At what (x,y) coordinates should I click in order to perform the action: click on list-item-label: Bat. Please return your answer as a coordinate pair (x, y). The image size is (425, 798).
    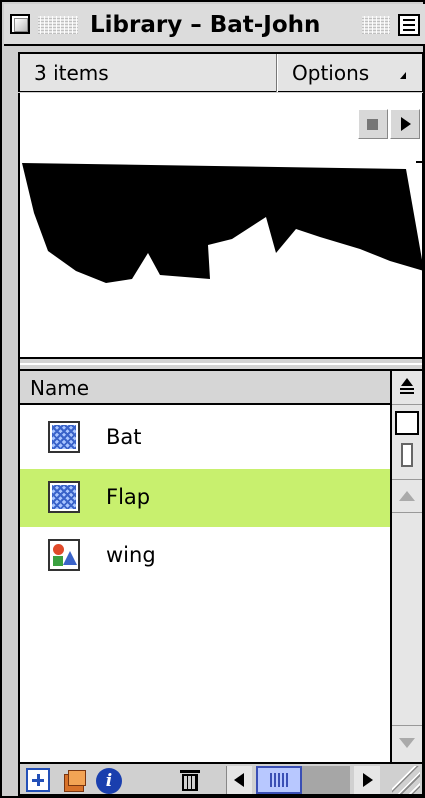
    Looking at the image, I should click on (124, 437).